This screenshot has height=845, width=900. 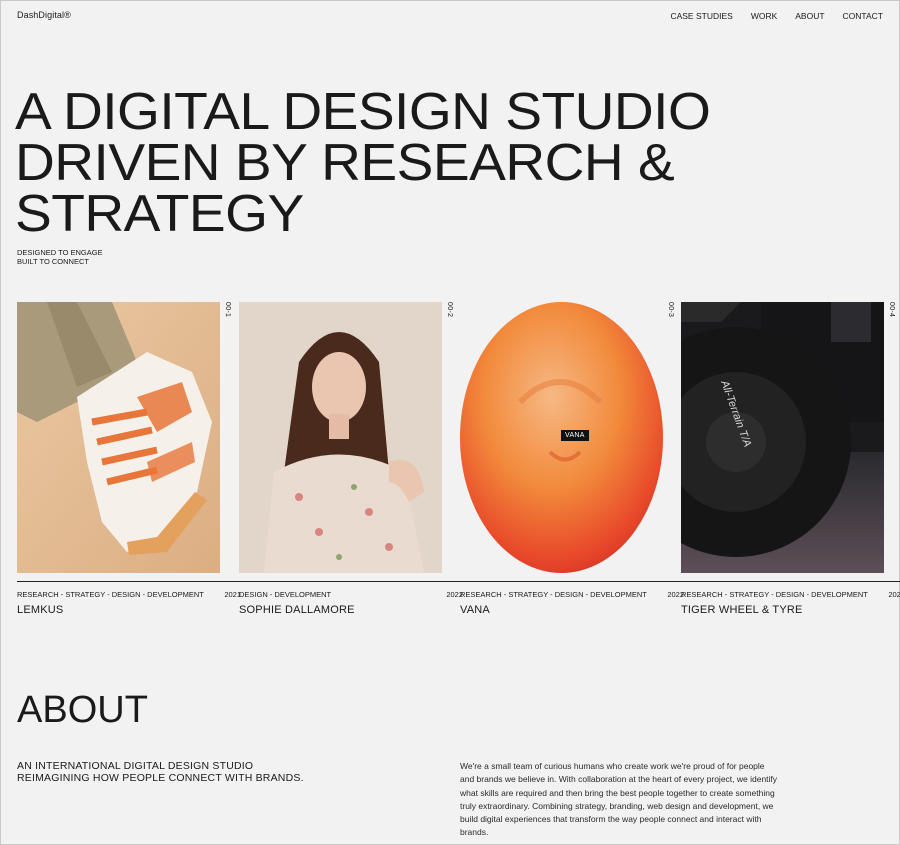 What do you see at coordinates (227, 310) in the screenshot?
I see `project-number: 00-1` at bounding box center [227, 310].